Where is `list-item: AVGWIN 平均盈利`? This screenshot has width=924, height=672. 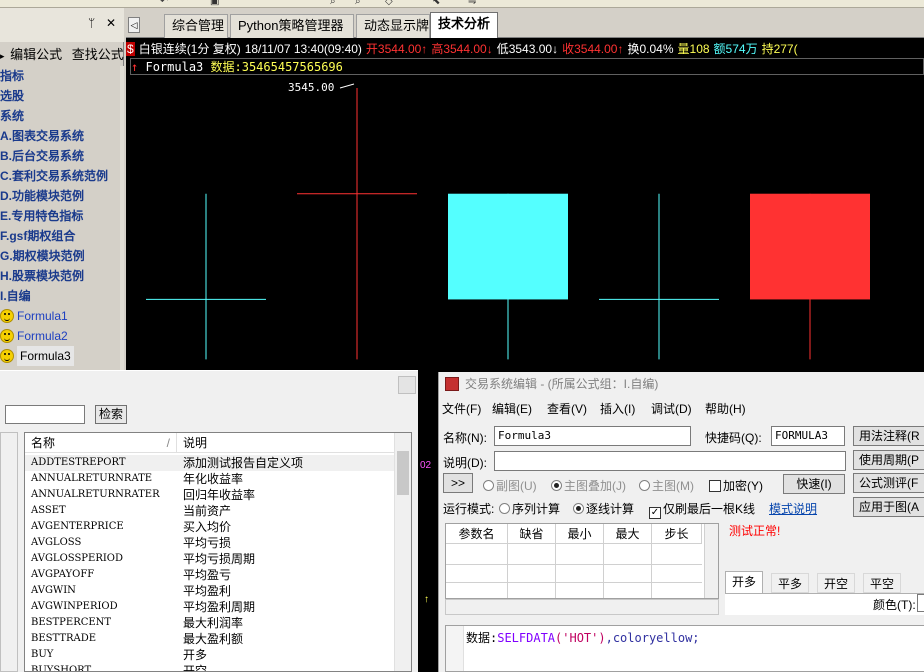
list-item: AVGWIN 平均盈利 is located at coordinates (210, 591).